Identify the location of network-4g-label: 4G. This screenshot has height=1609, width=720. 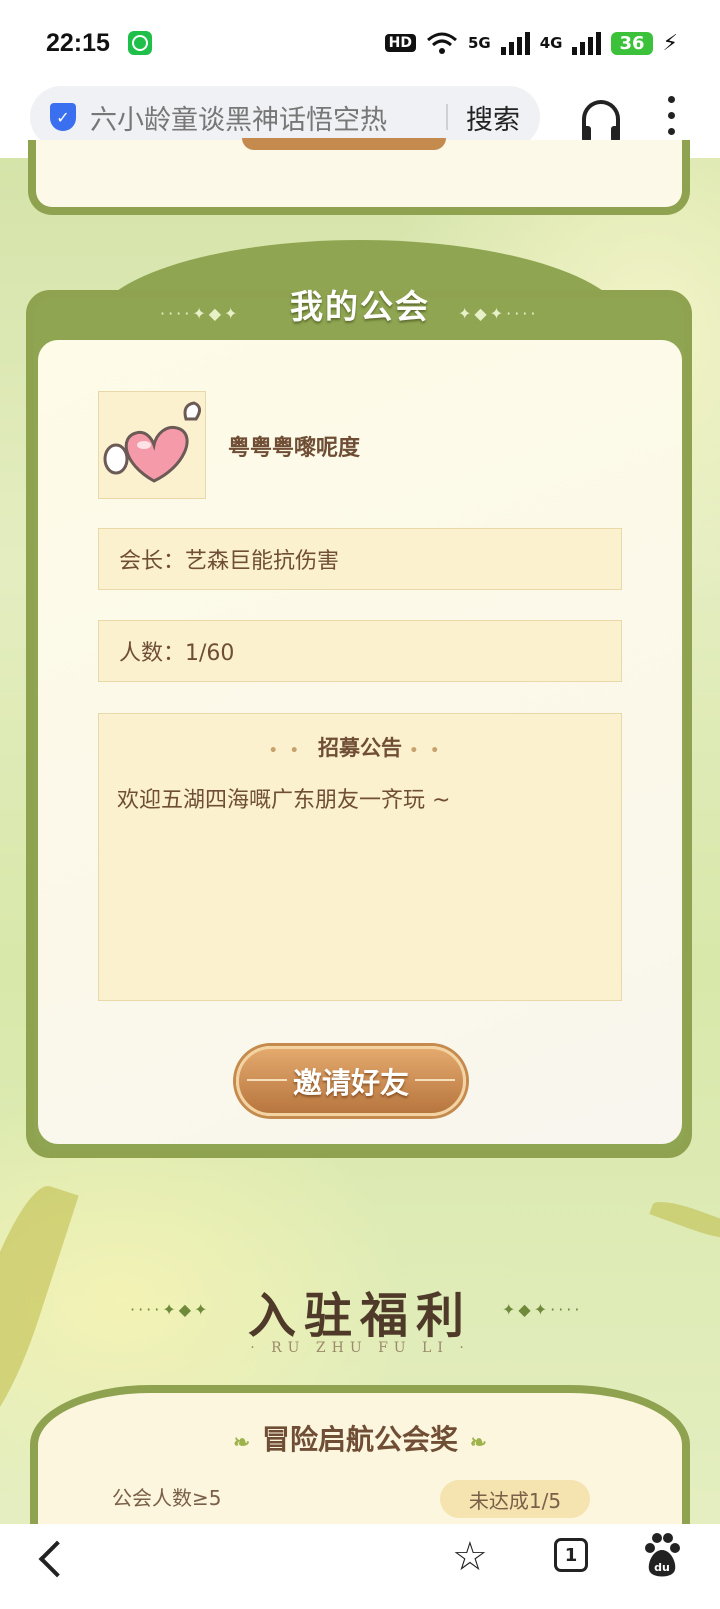
(551, 43).